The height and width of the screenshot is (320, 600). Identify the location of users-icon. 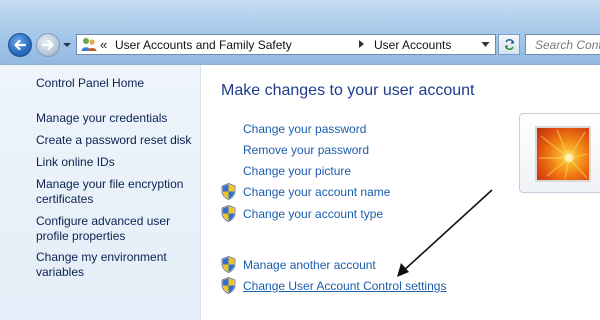
(89, 44).